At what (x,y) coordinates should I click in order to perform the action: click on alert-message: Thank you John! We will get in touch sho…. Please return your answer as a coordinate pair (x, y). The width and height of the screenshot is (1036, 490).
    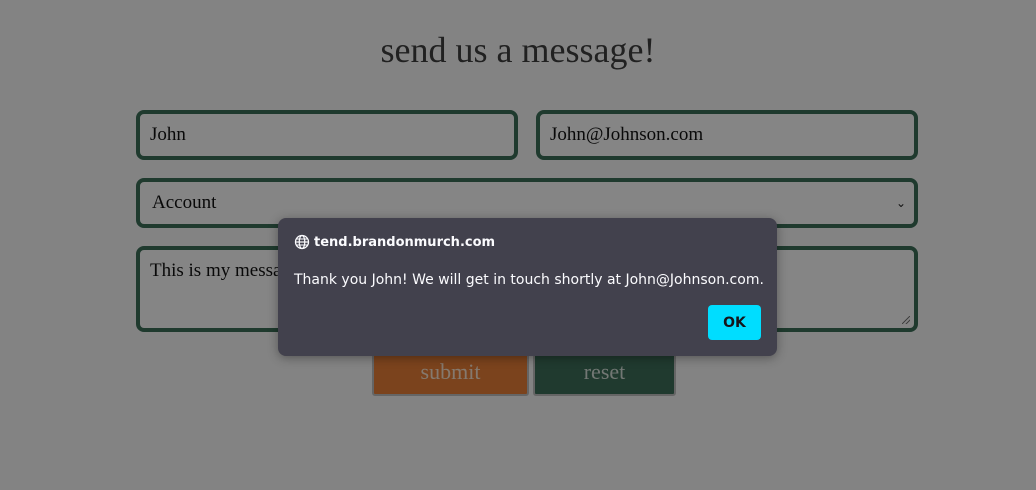
    Looking at the image, I should click on (529, 280).